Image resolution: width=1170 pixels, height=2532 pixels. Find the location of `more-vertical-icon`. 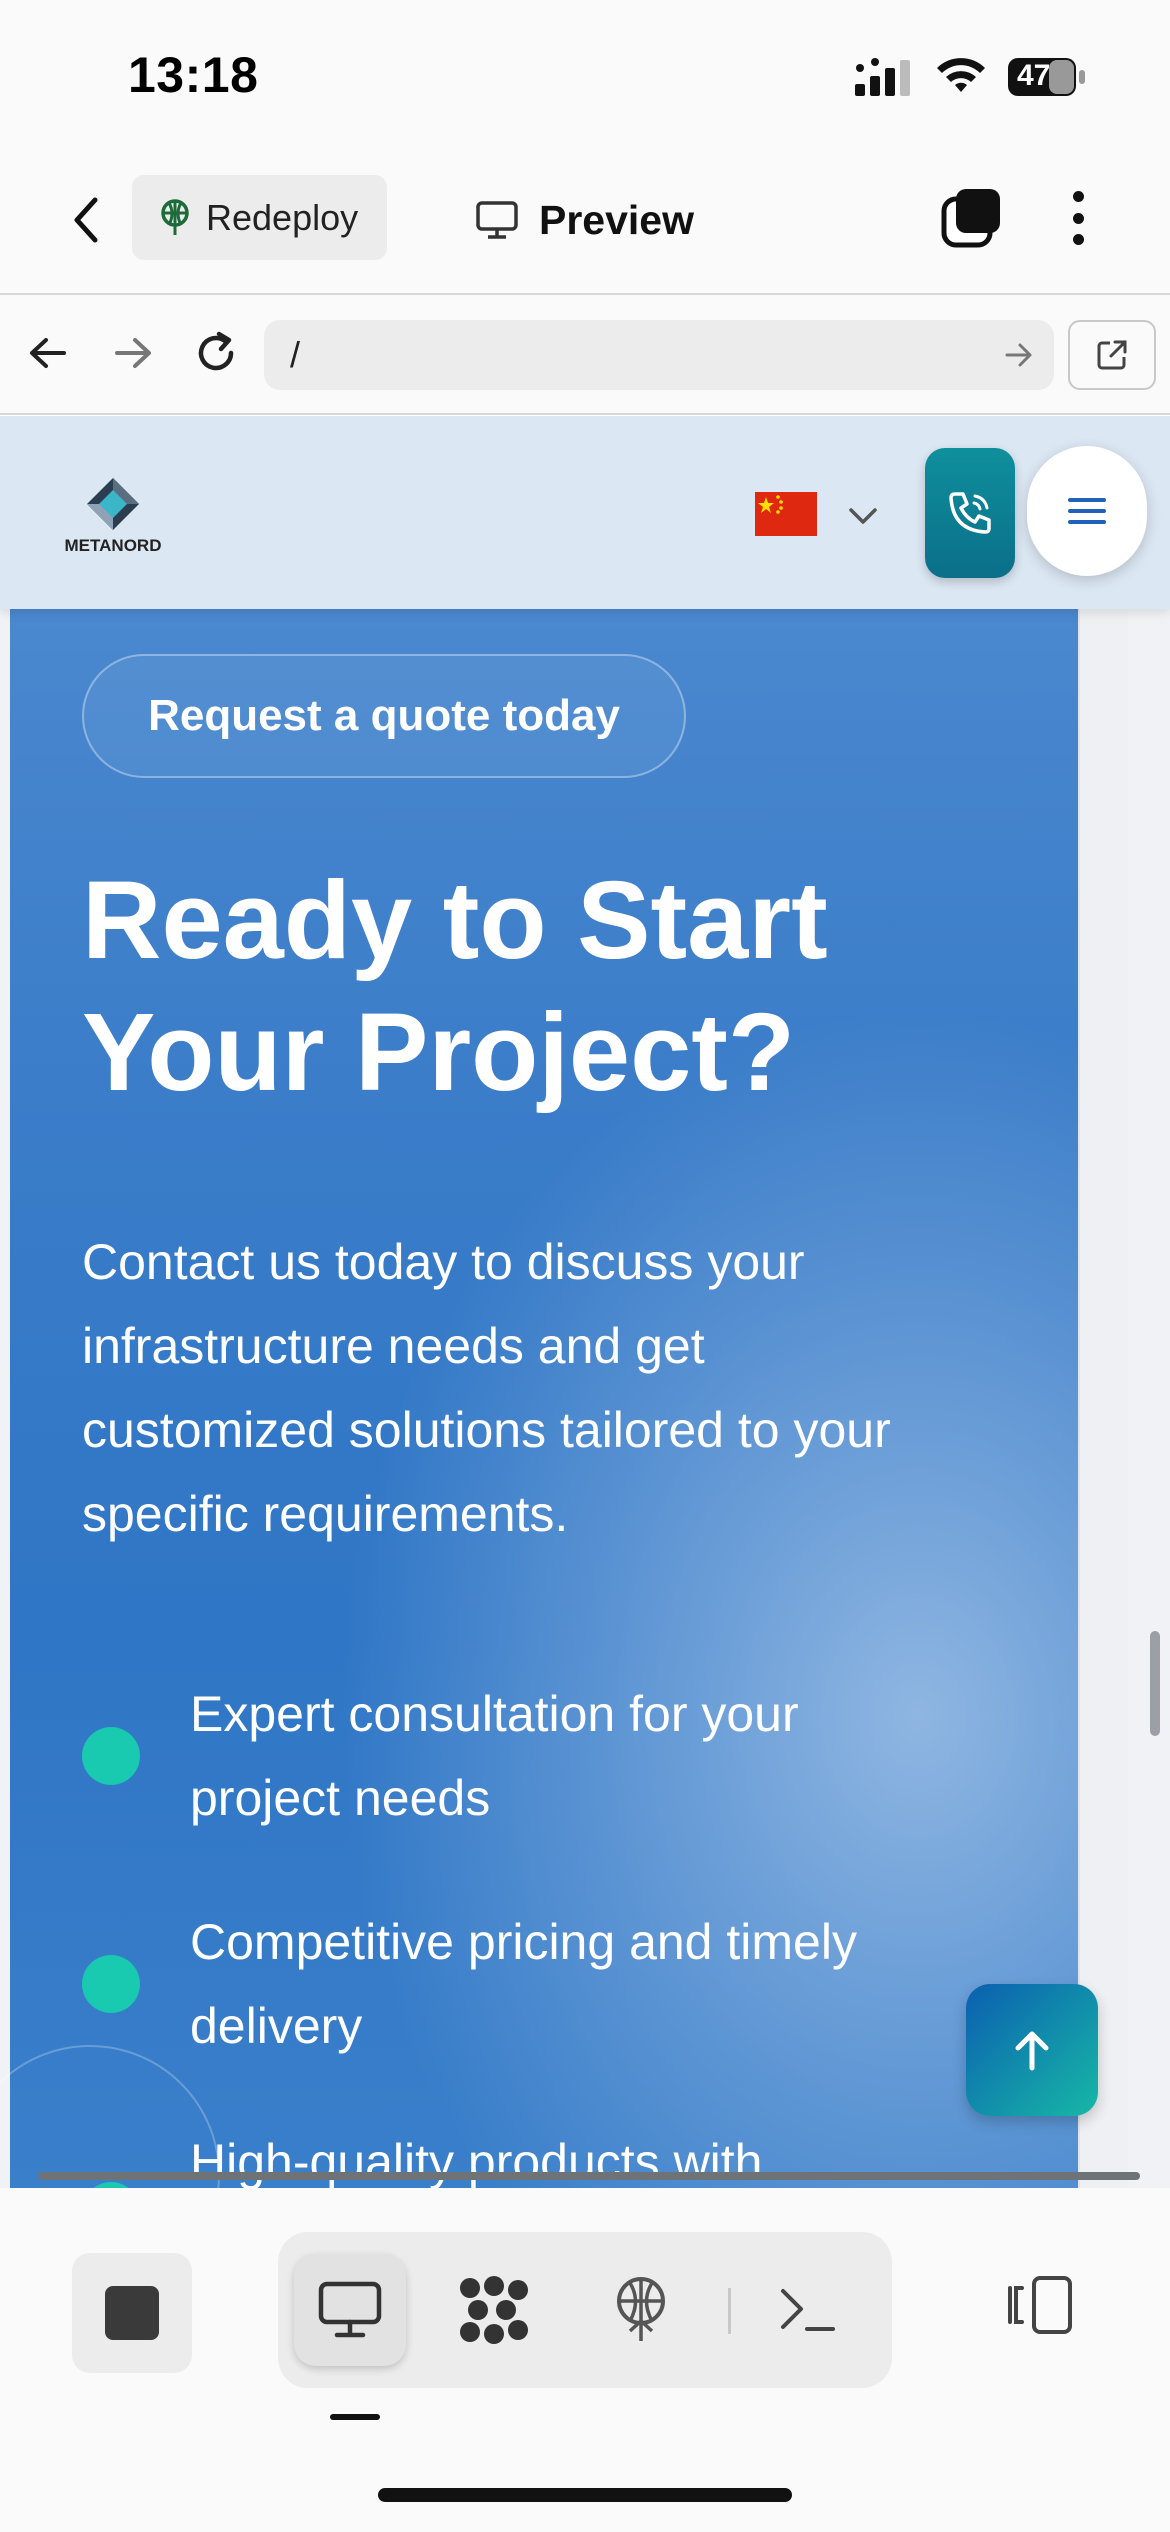

more-vertical-icon is located at coordinates (1078, 196).